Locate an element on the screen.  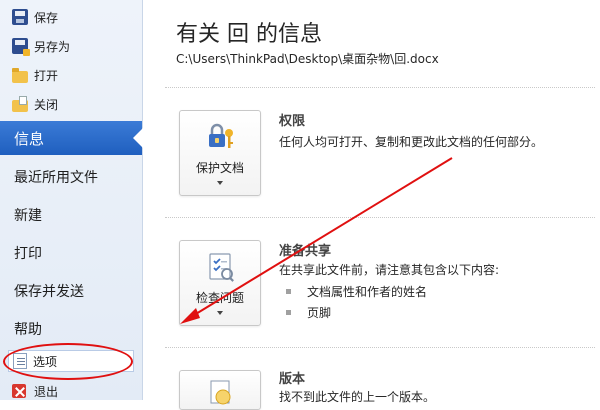
list-item: 页脚 is located at coordinates (308, 312).